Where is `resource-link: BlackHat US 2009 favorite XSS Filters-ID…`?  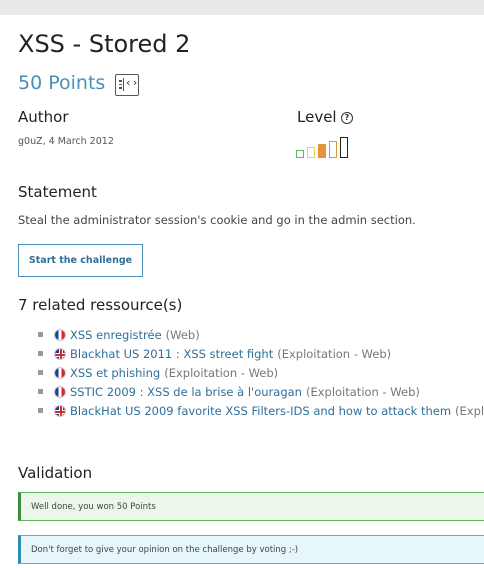 resource-link: BlackHat US 2009 favorite XSS Filters-ID… is located at coordinates (260, 411).